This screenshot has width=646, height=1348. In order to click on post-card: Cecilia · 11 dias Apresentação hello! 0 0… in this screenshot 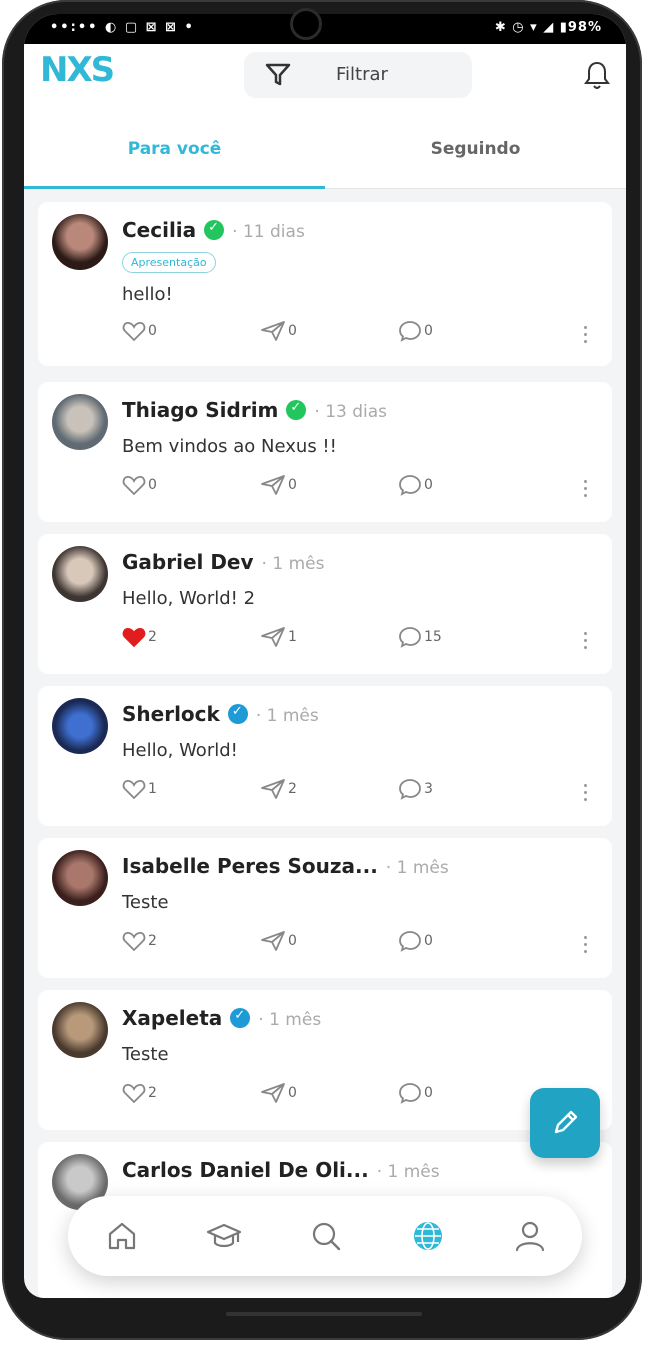, I will do `click(325, 284)`.